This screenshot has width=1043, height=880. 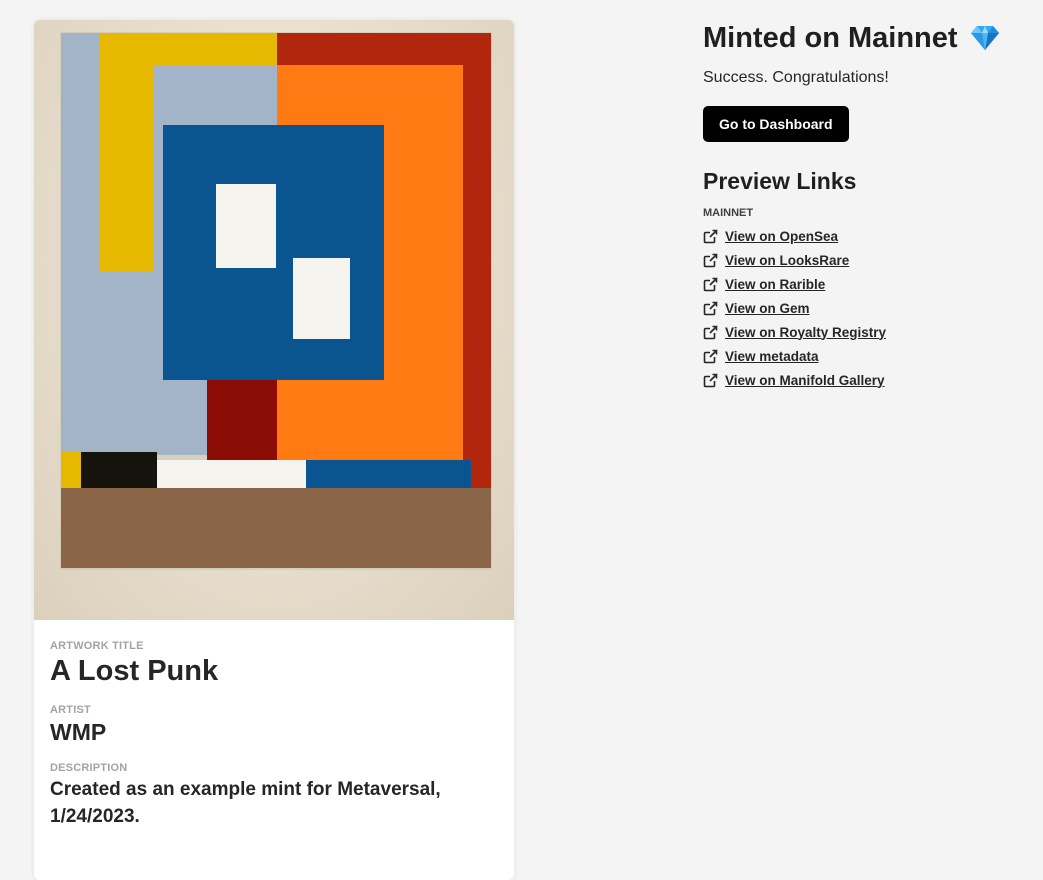 What do you see at coordinates (781, 236) in the screenshot?
I see `preview-link-label: View on OpenSea` at bounding box center [781, 236].